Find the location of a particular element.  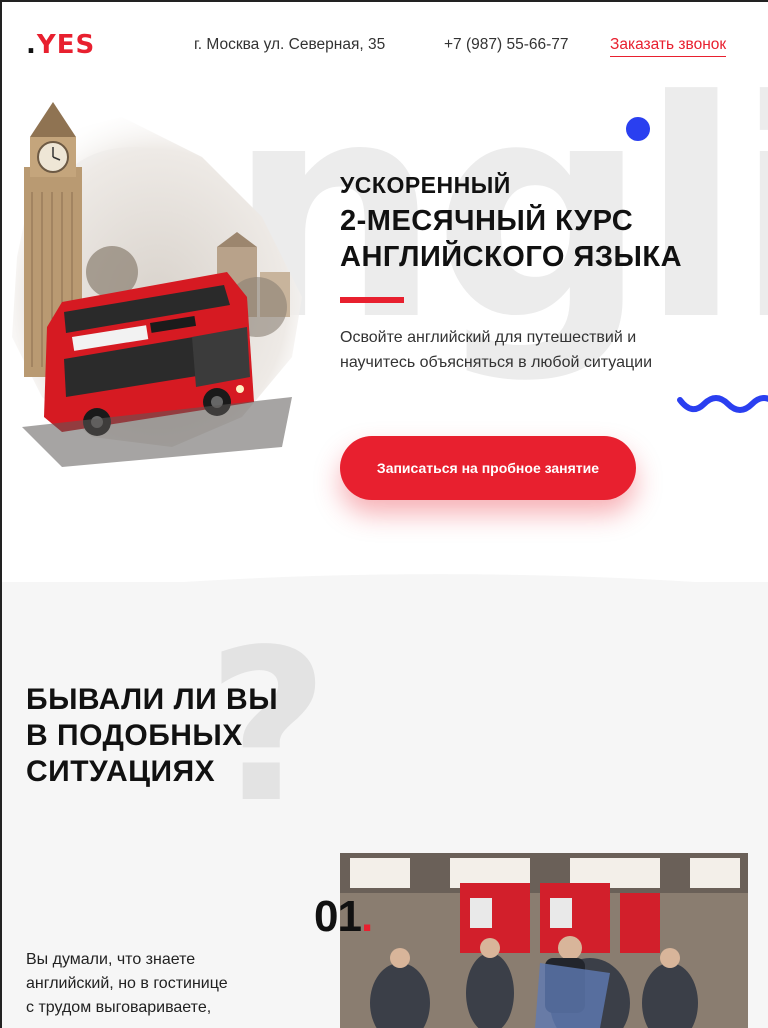

situation-text-line3: с трудом выговариваете, is located at coordinates (119, 1007).